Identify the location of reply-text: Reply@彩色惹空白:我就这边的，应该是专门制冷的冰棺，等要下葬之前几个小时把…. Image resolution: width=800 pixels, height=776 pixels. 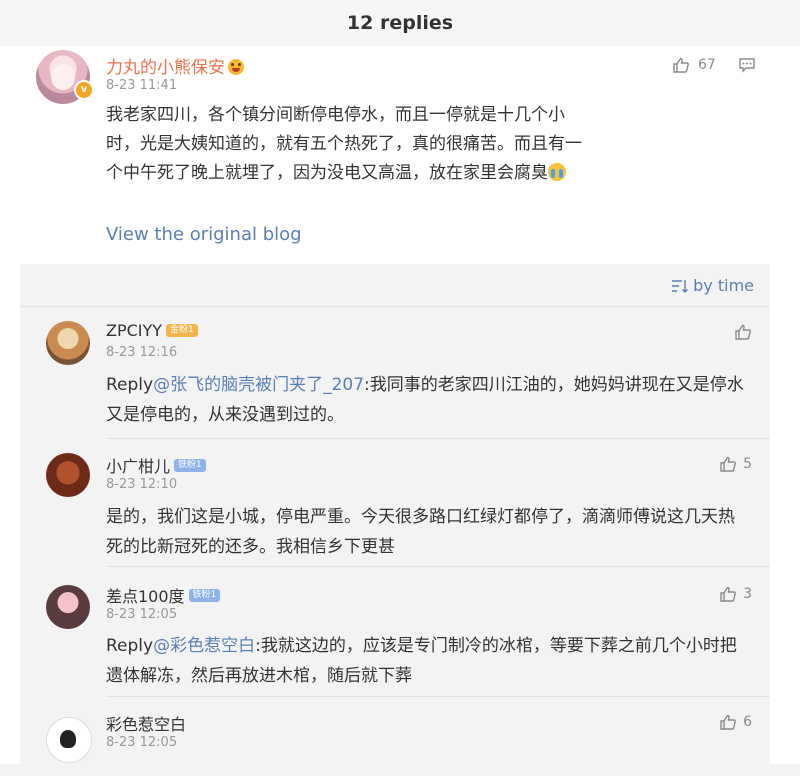
(426, 661).